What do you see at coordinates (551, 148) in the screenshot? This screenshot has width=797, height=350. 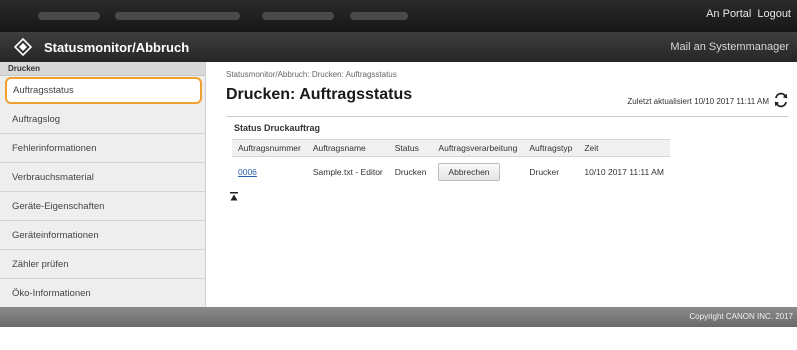 I see `column-header: Auftragstyp` at bounding box center [551, 148].